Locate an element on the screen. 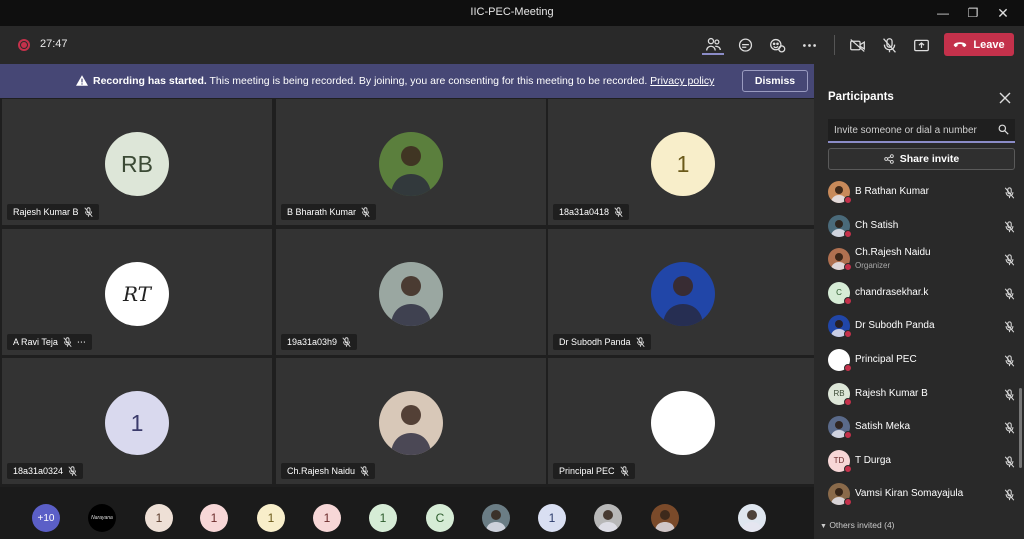 The height and width of the screenshot is (539, 1024). participant-name: Dr Subodh Panda is located at coordinates (895, 326).